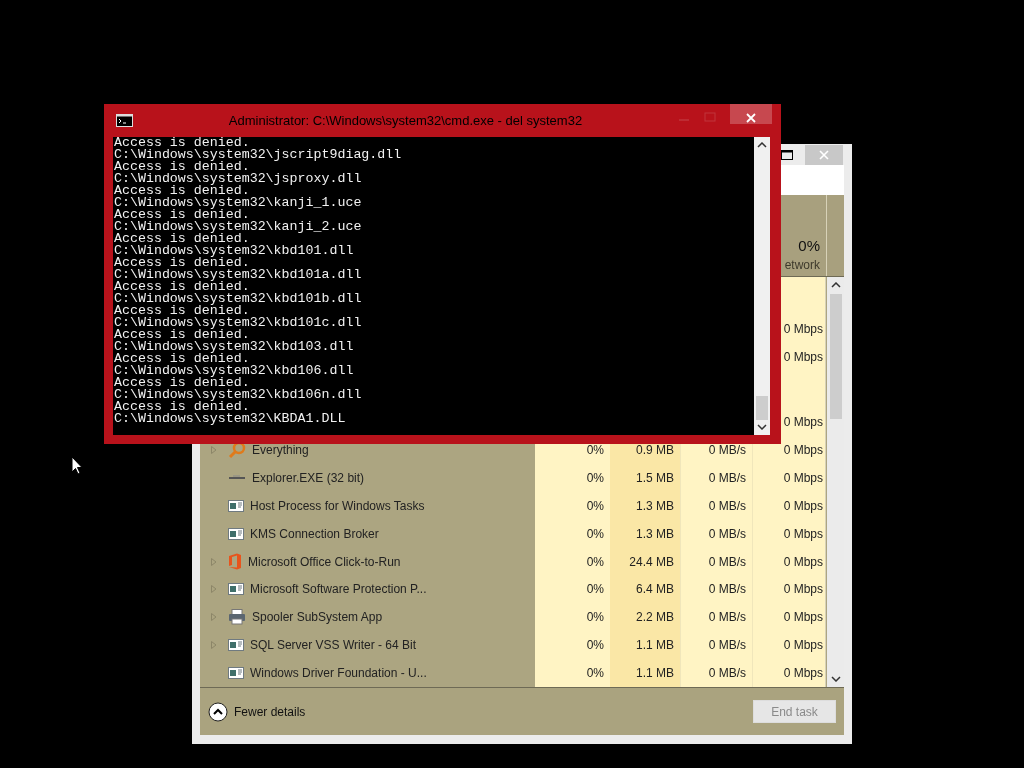  I want to click on memory-value: 24.4 MB, so click(651, 561).